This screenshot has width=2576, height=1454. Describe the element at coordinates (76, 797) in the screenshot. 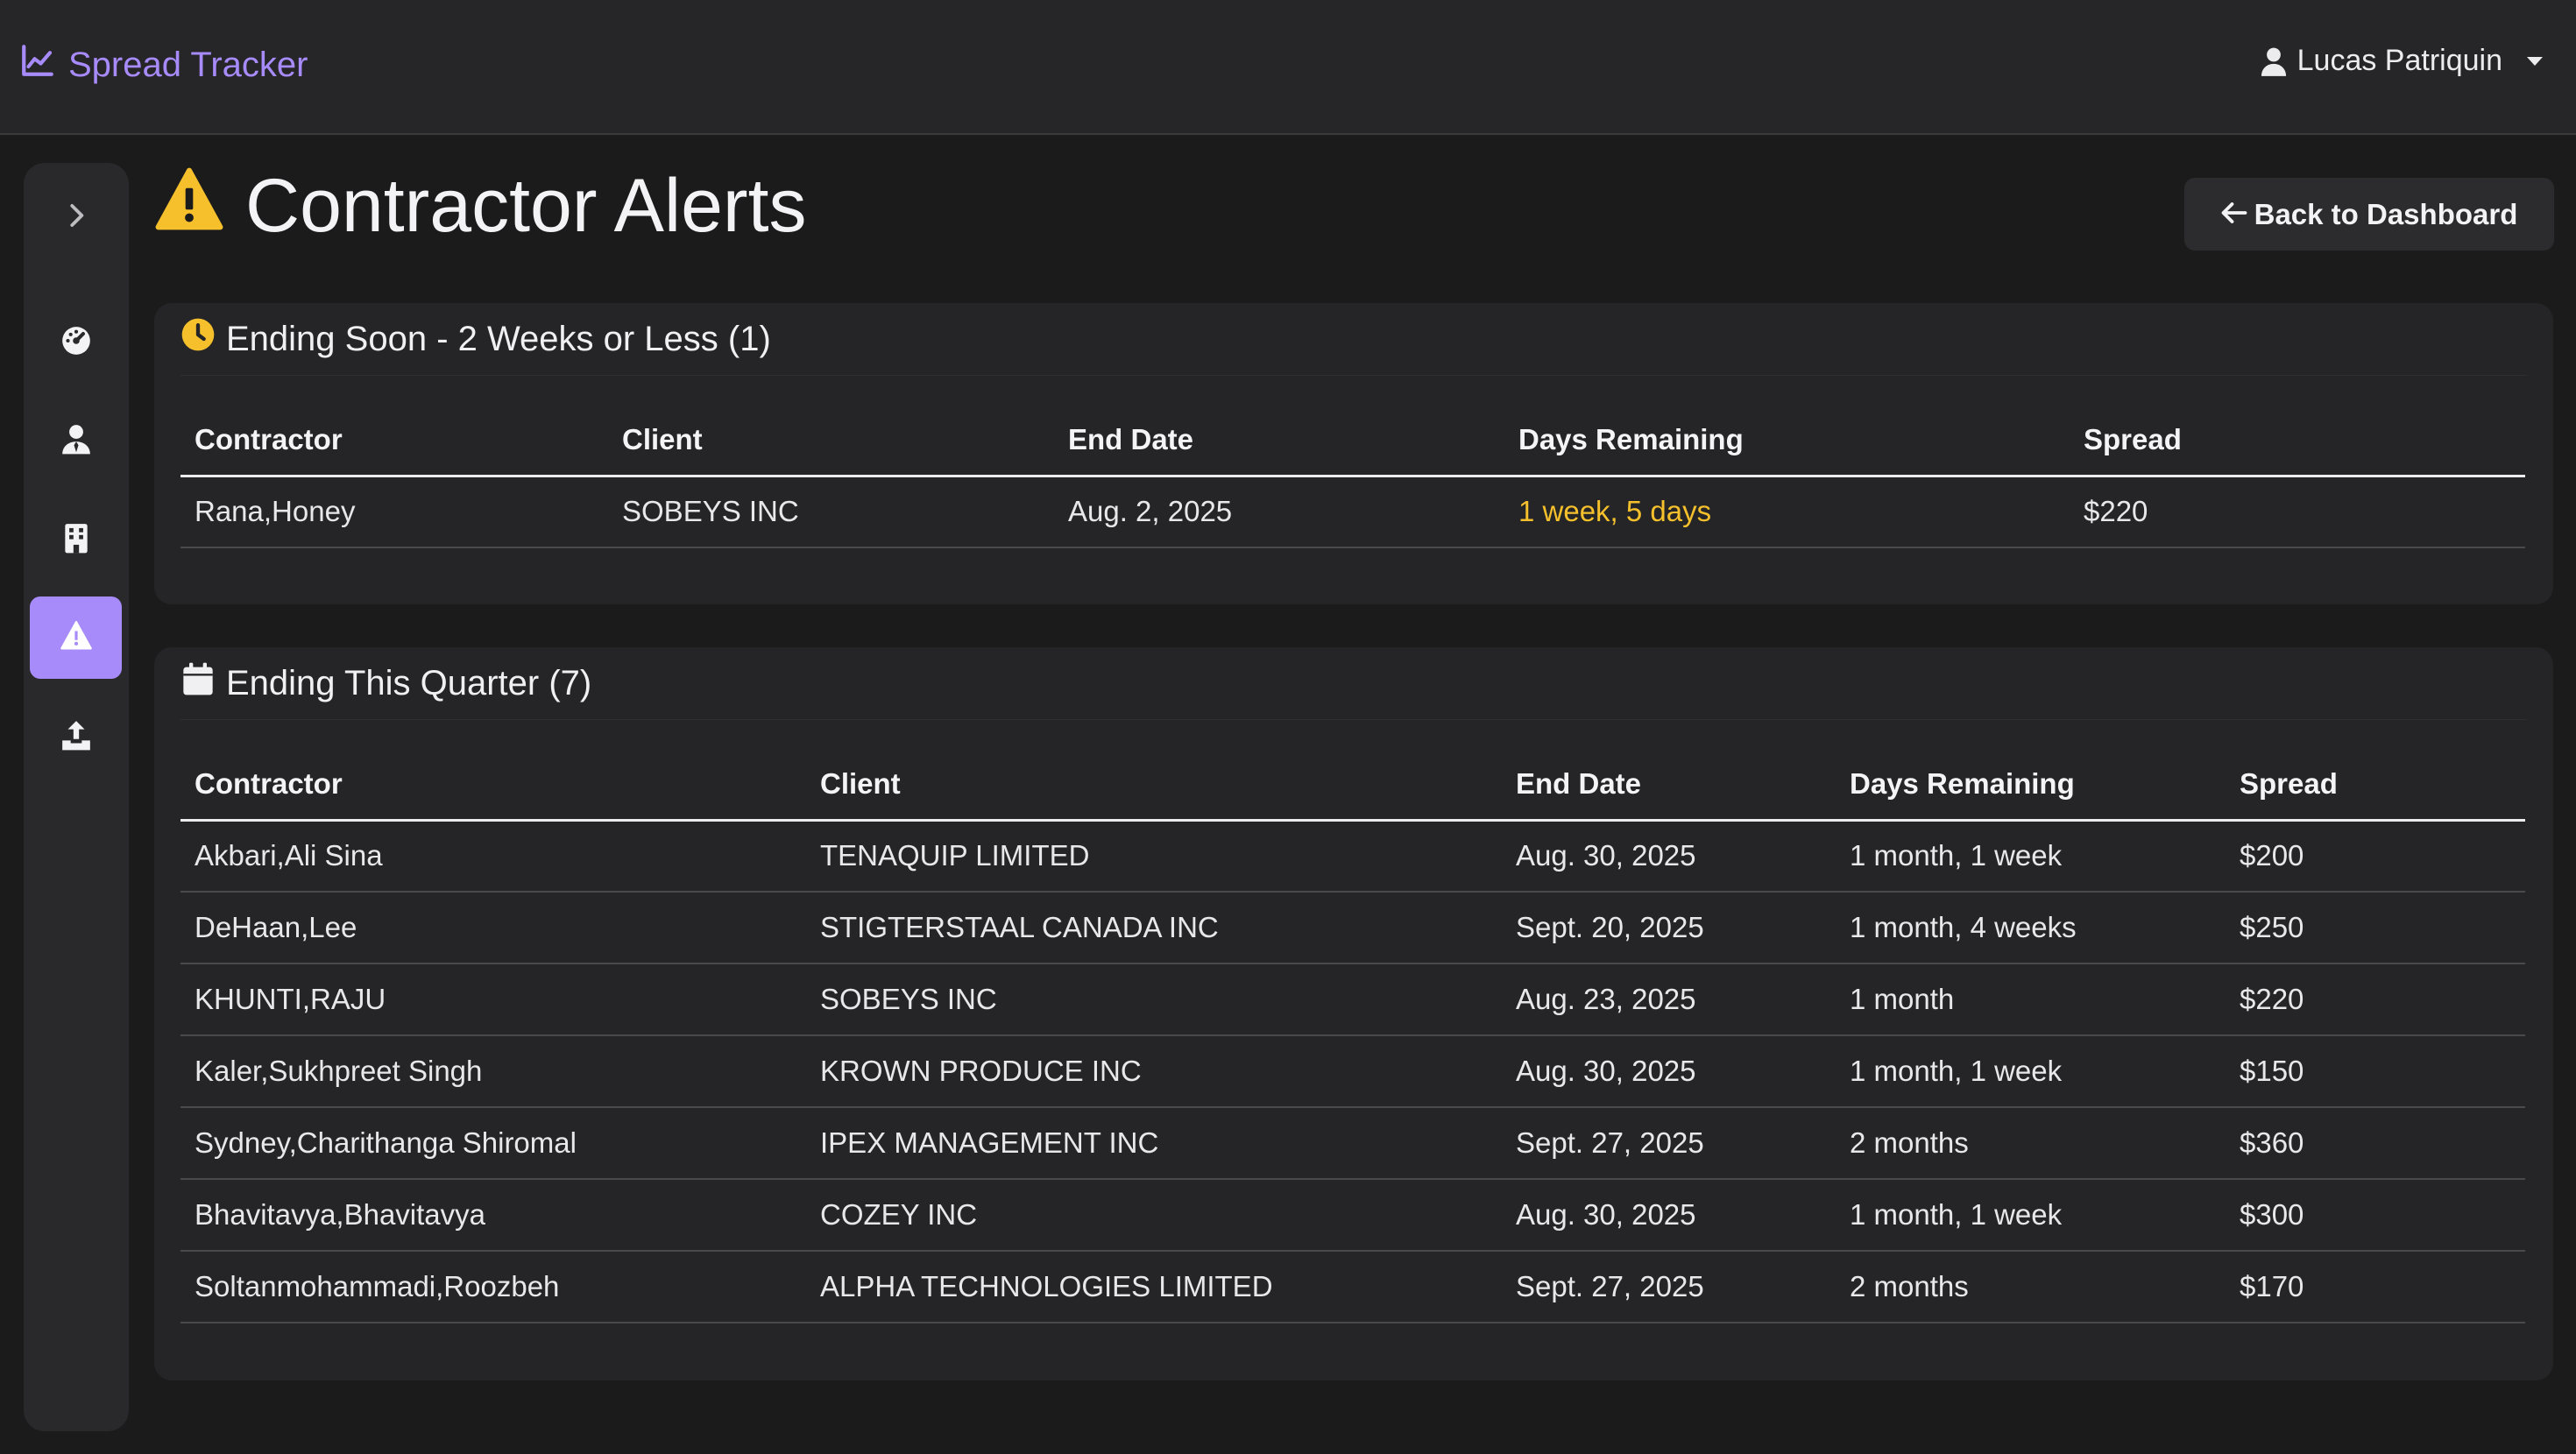

I see `sidebar` at that location.